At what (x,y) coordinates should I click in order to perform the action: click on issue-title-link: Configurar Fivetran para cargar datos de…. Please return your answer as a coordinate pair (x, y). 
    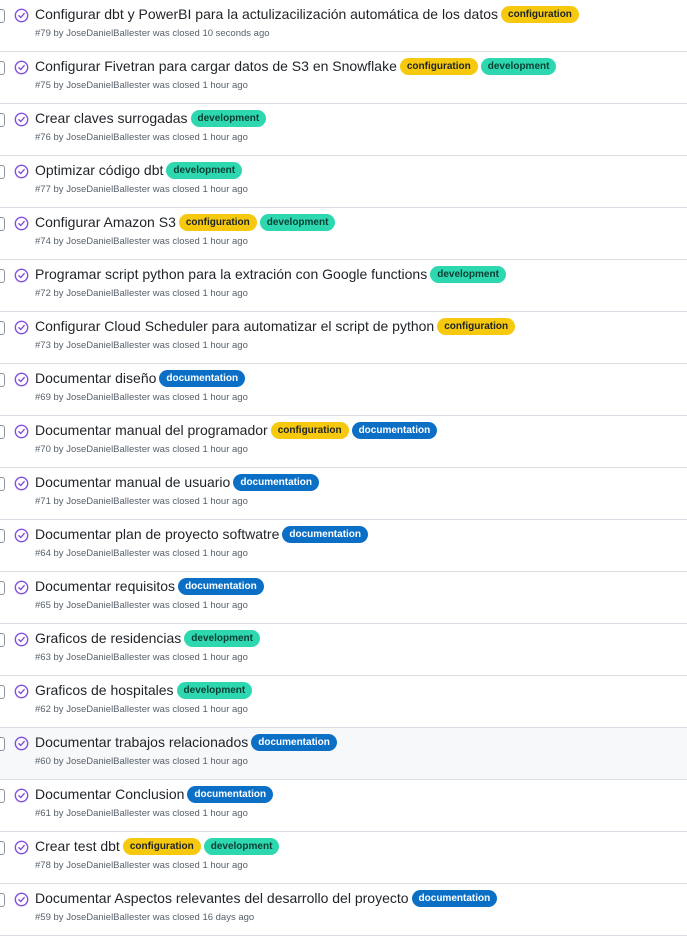
    Looking at the image, I should click on (216, 66).